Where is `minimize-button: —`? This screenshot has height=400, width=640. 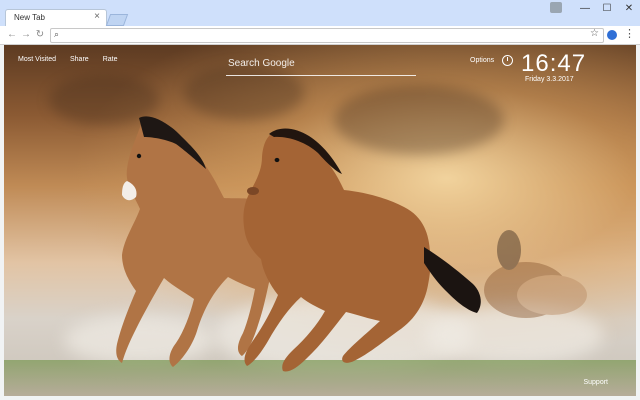
minimize-button: — is located at coordinates (585, 9).